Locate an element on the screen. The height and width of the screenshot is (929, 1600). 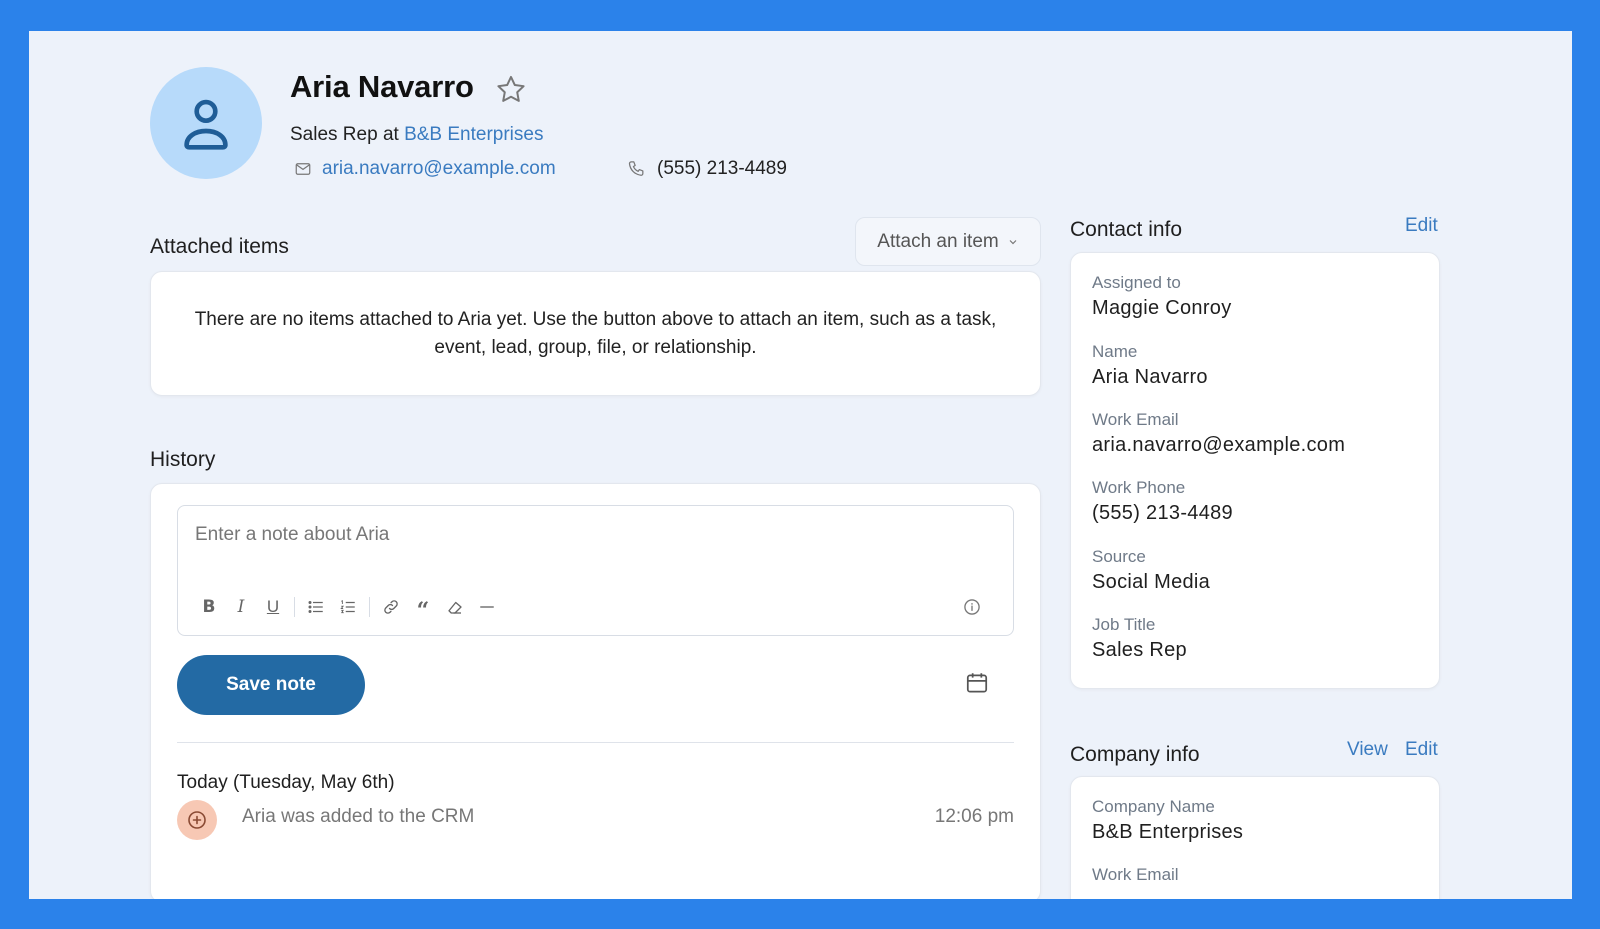
field-value: B&B Enterprises is located at coordinates (1168, 832).